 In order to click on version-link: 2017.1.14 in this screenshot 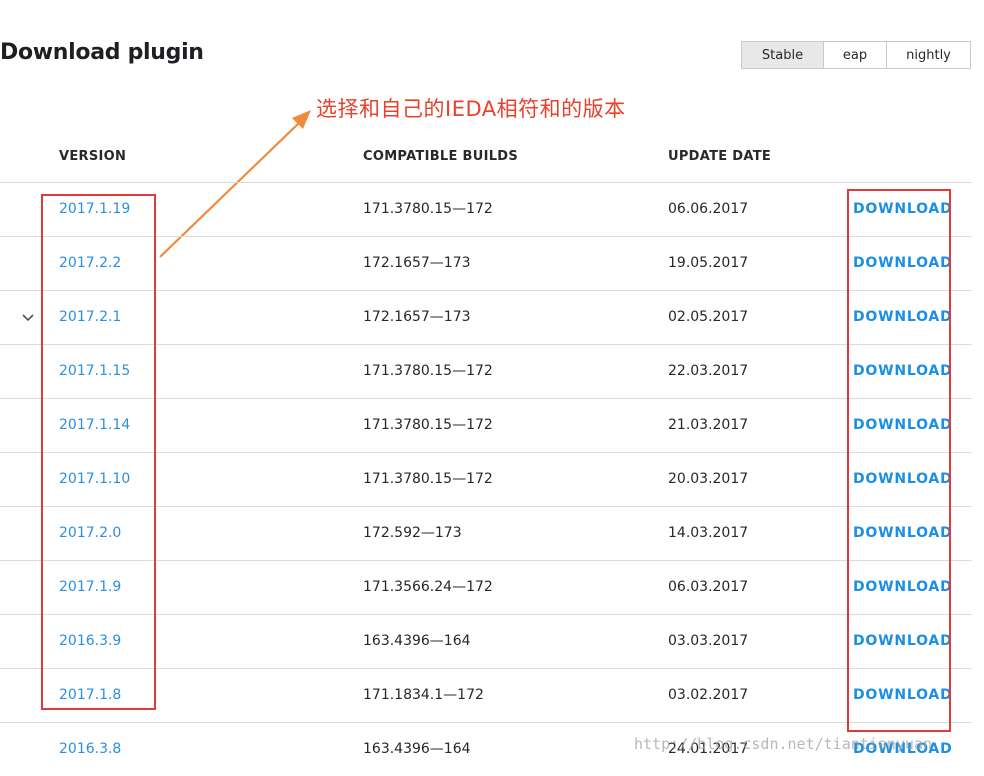, I will do `click(94, 425)`.